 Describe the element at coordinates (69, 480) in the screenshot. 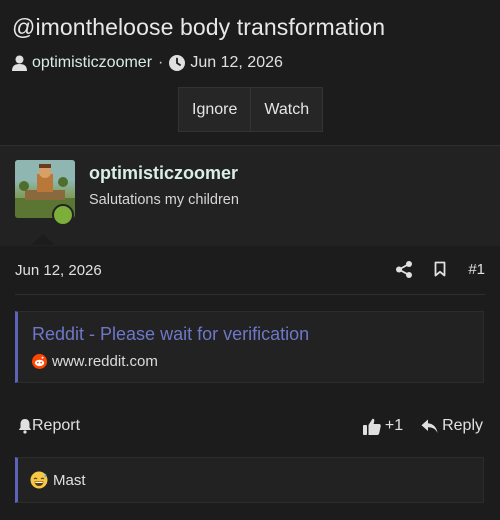

I see `next-post-text: Mast` at that location.